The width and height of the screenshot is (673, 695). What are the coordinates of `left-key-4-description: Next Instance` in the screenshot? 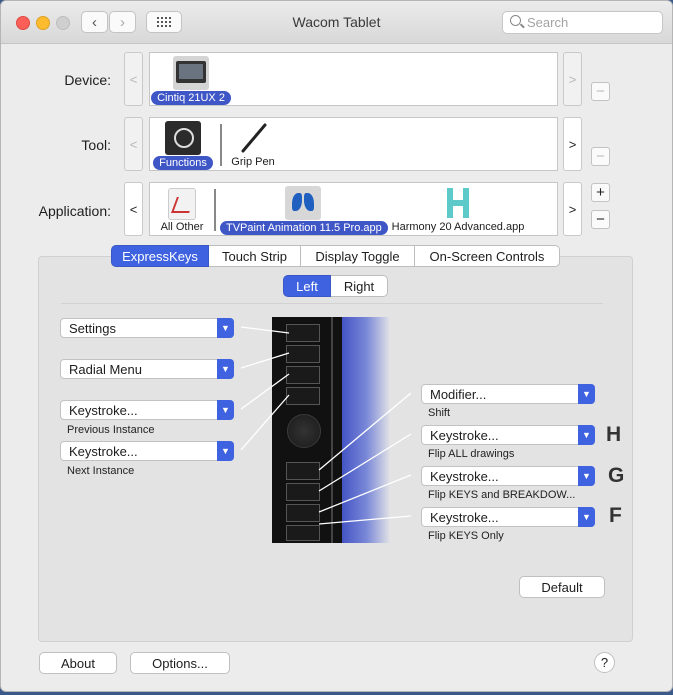 It's located at (101, 471).